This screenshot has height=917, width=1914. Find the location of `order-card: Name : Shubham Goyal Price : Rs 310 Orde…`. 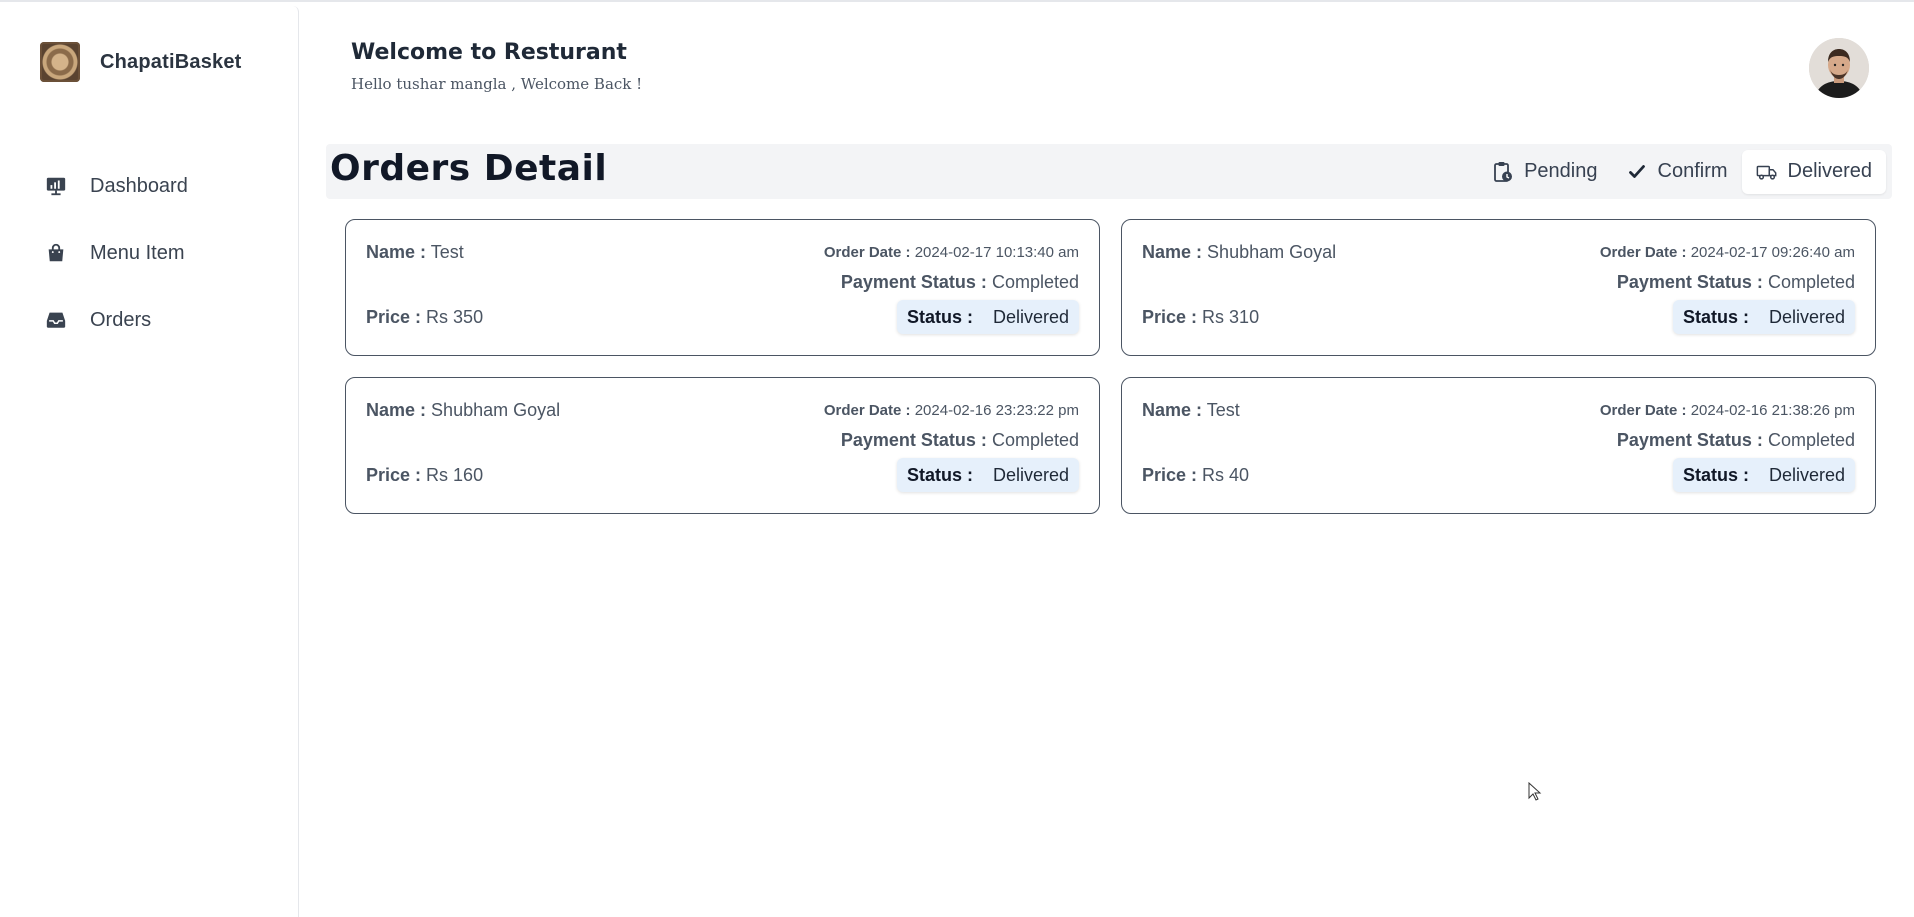

order-card: Name : Shubham Goyal Price : Rs 310 Orde… is located at coordinates (1498, 287).